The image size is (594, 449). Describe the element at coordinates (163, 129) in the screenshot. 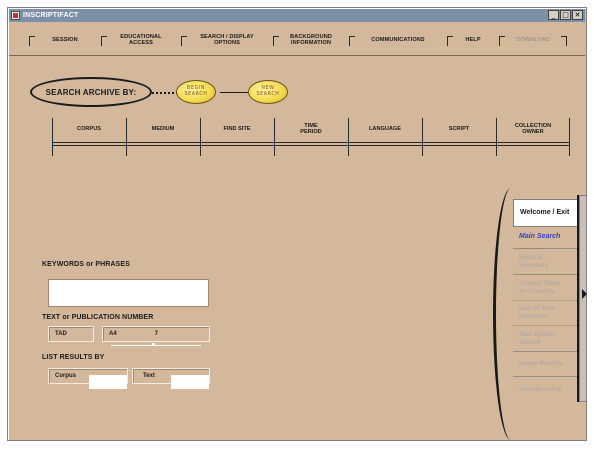

I see `category-medium: MEDIUM` at that location.